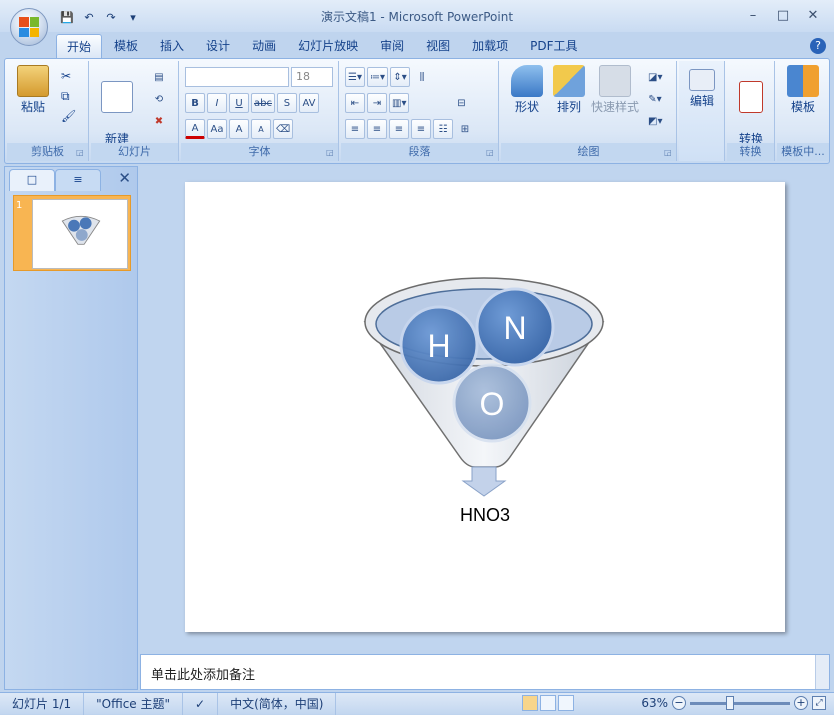 The height and width of the screenshot is (715, 834). I want to click on tab-review: 审阅, so click(392, 46).